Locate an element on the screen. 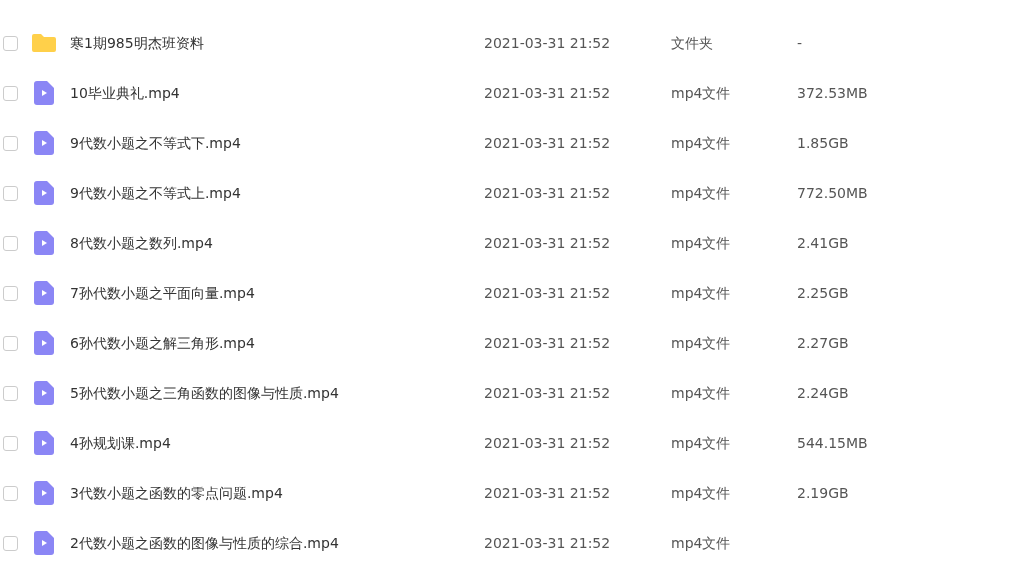  folder-icon is located at coordinates (44, 43).